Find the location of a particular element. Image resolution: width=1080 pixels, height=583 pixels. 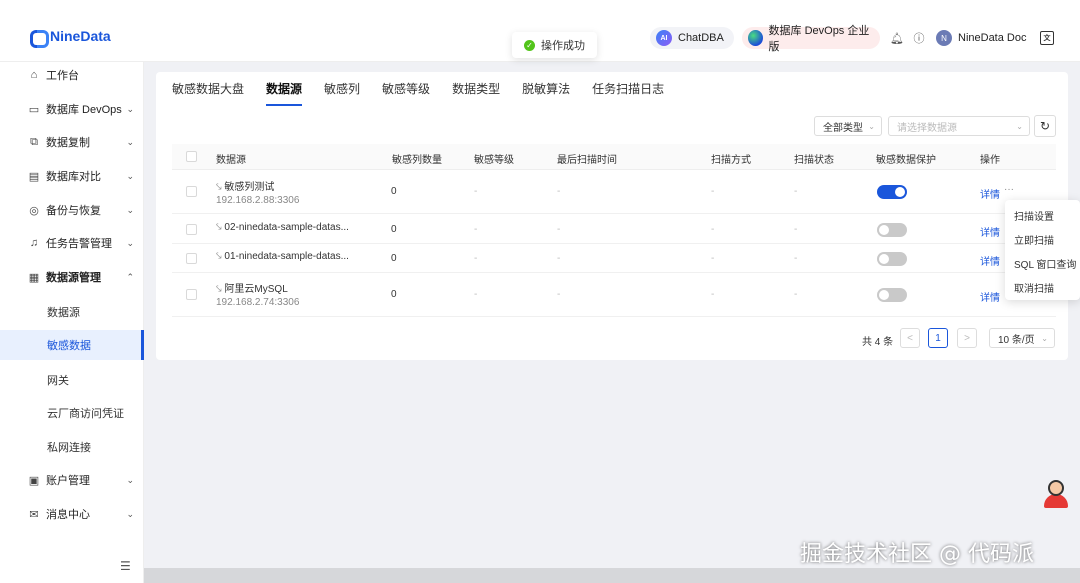

sidebar-subitem-gateway: 网关 is located at coordinates (72, 380).